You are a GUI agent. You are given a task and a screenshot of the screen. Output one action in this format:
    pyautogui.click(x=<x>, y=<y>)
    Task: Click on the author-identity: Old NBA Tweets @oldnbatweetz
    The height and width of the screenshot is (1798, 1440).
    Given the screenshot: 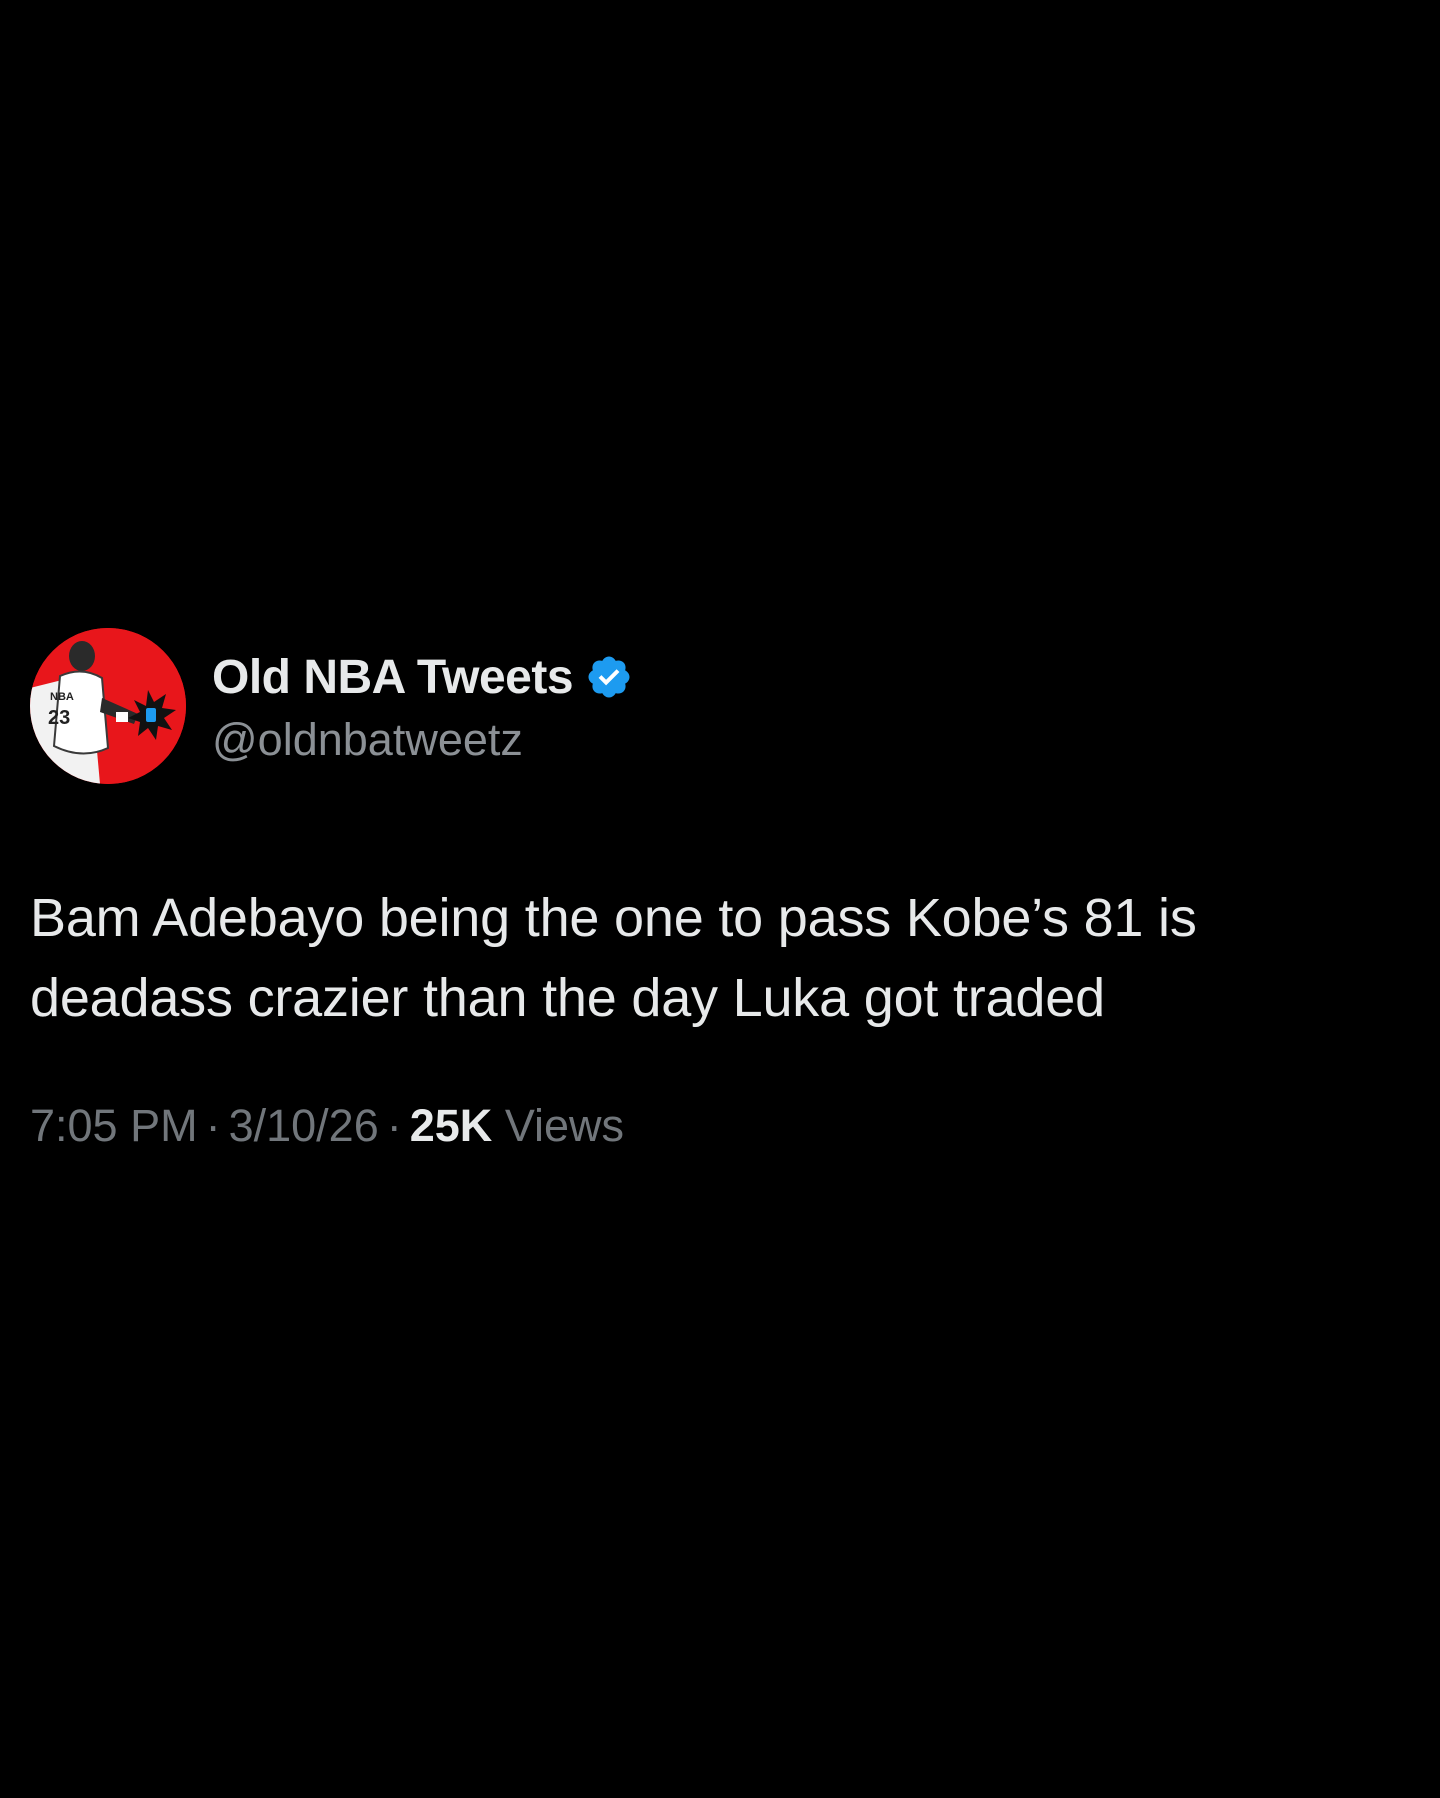 What is the action you would take?
    pyautogui.click(x=422, y=706)
    